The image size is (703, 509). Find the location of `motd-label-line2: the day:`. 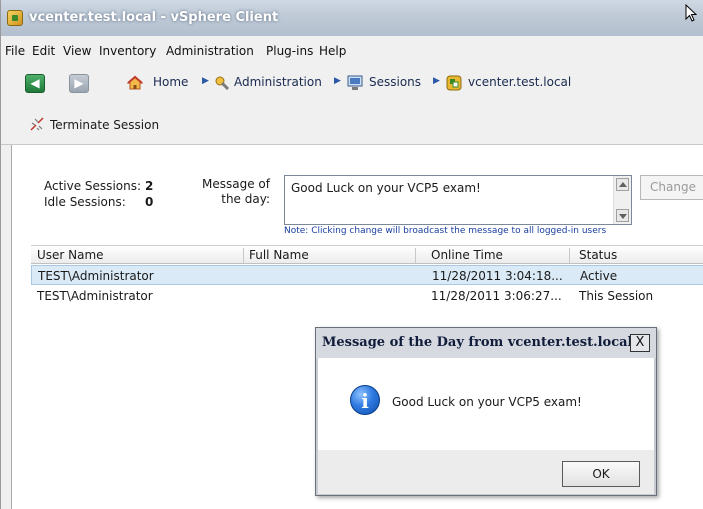

motd-label-line2: the day: is located at coordinates (245, 199).